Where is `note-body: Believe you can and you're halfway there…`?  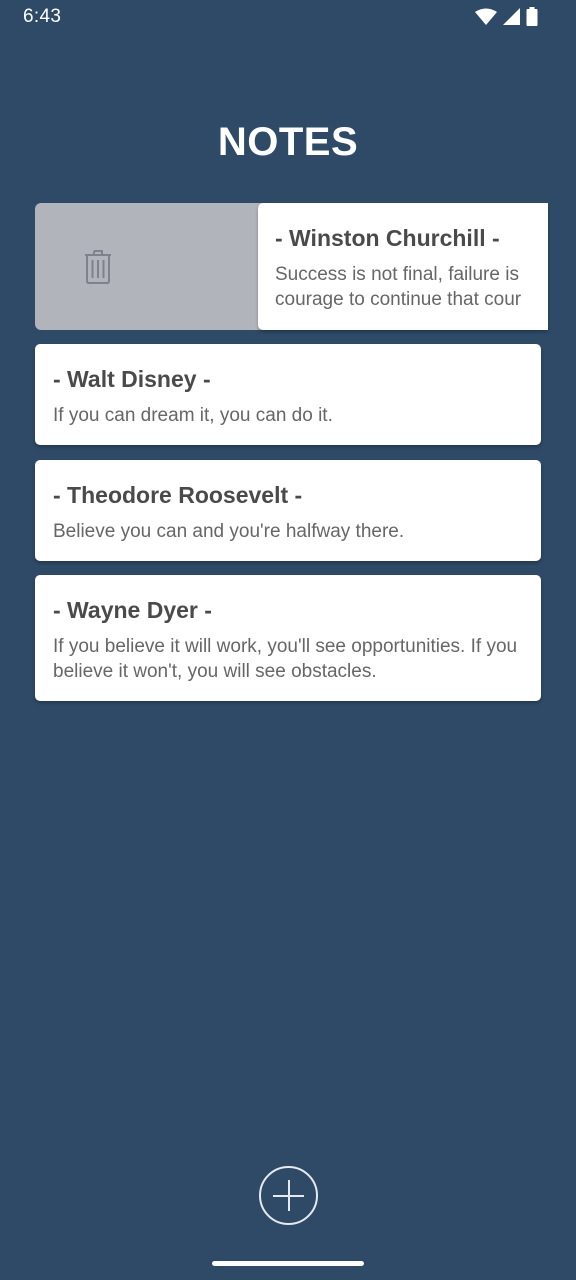 note-body: Believe you can and you're halfway there… is located at coordinates (229, 531).